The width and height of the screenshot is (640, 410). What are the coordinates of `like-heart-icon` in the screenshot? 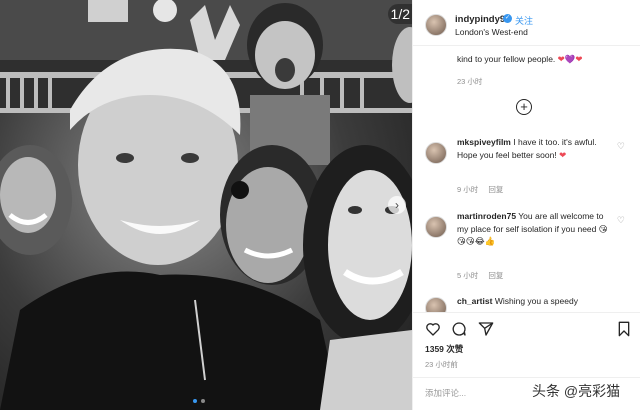 It's located at (433, 329).